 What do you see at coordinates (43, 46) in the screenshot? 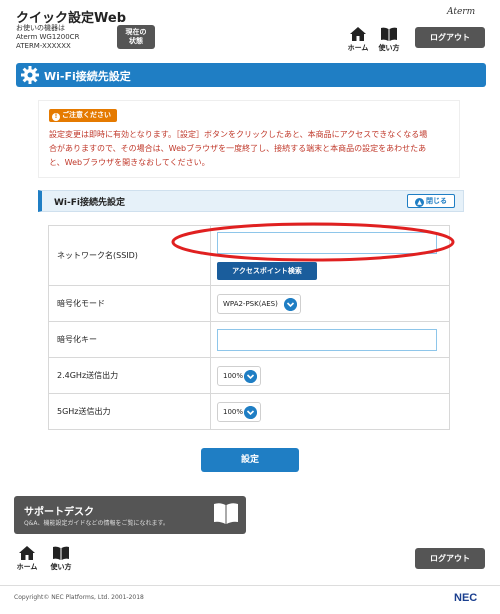
I see `device-line-3: ATERM-XXXXXX` at bounding box center [43, 46].